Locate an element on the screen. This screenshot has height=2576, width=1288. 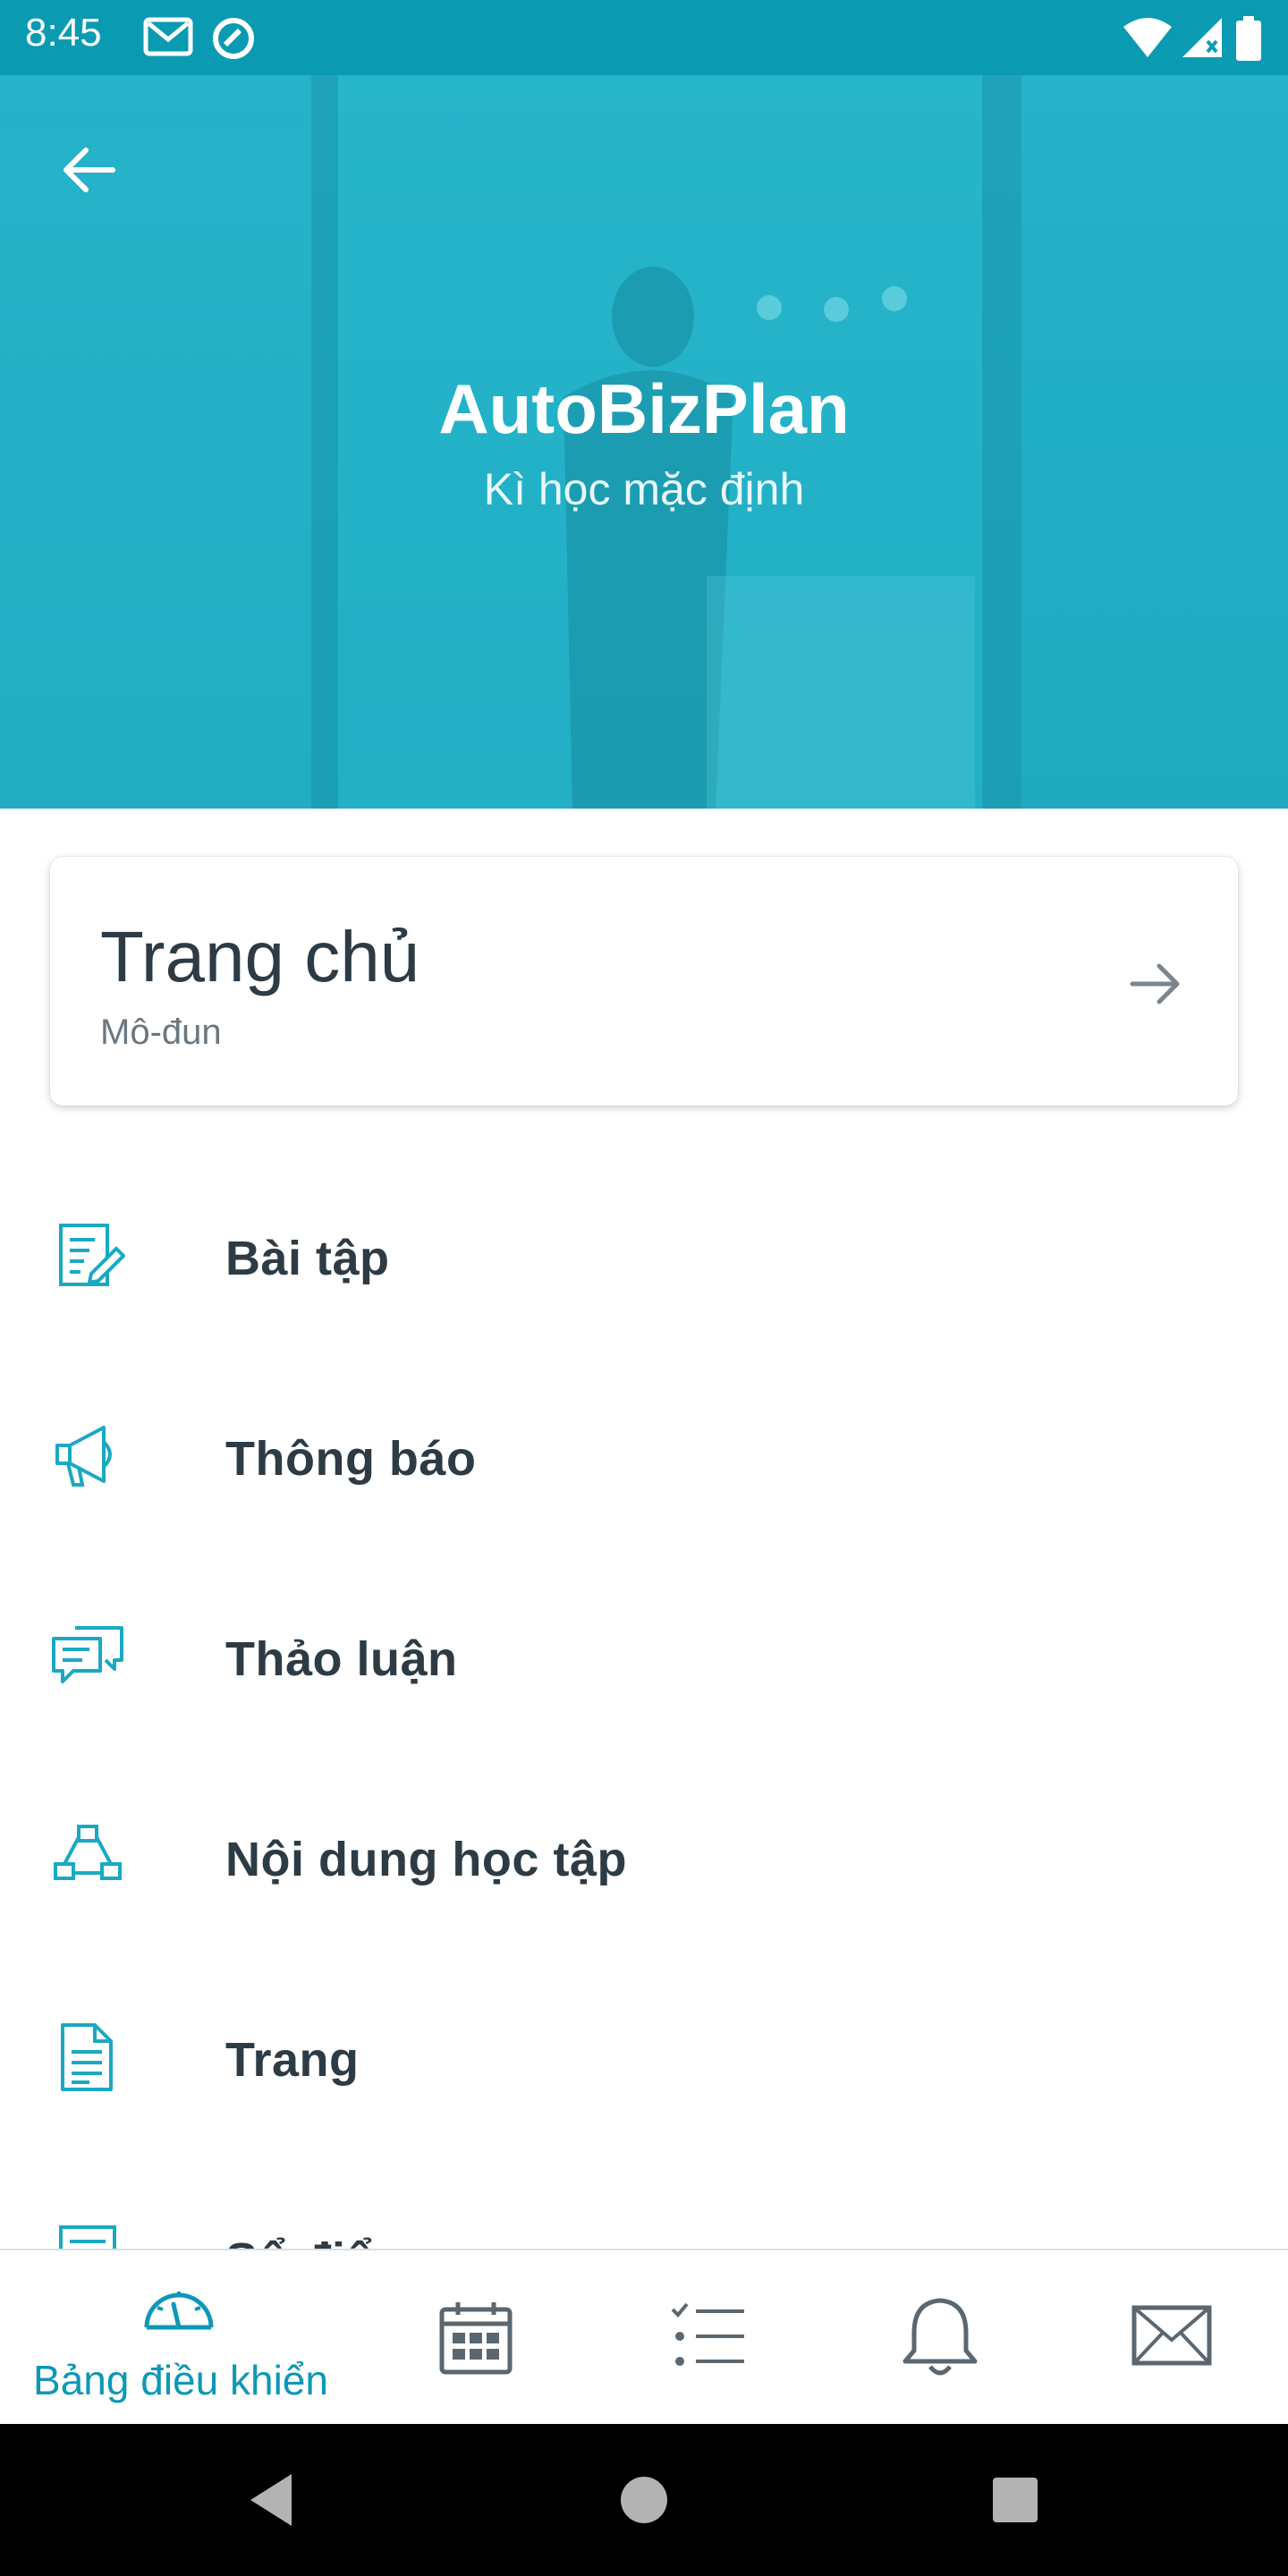
status-bar: 8:45 is located at coordinates (644, 37).